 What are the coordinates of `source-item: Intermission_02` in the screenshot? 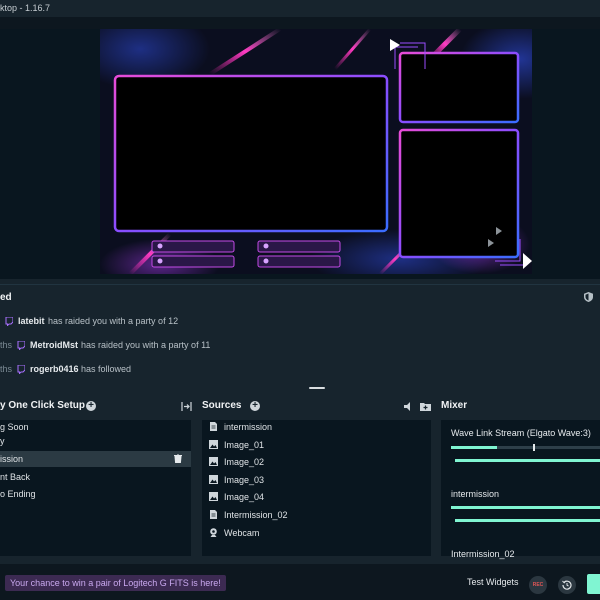 It's located at (248, 515).